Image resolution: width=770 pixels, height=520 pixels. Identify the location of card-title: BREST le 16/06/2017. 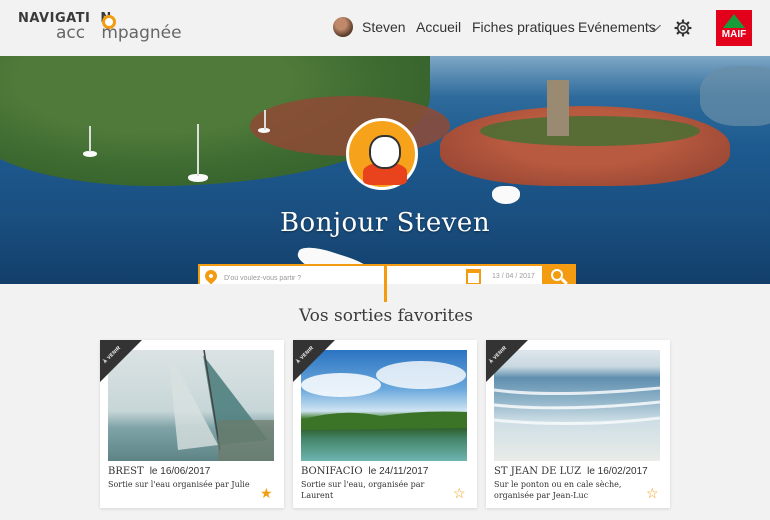
(159, 471).